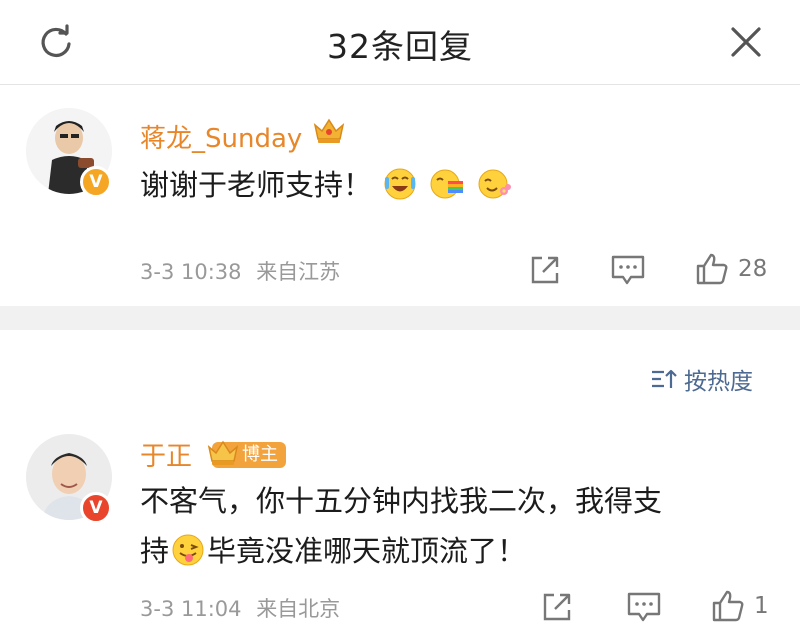  Describe the element at coordinates (298, 272) in the screenshot. I see `comment-location: 来自江苏` at that location.